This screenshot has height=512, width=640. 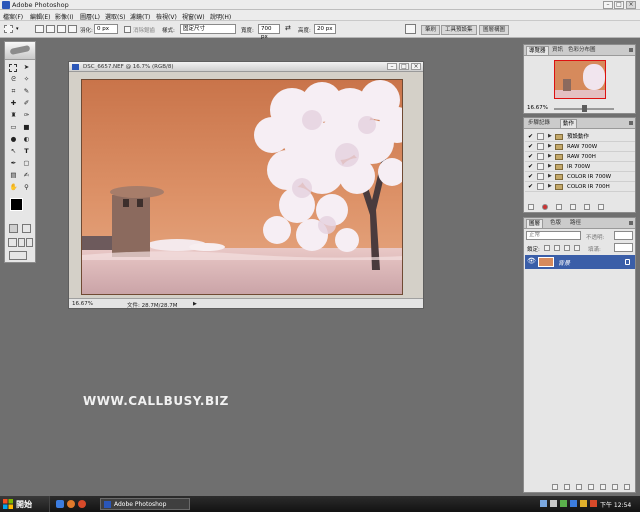 I want to click on gradient-tool-icon: ■, so click(x=26, y=127).